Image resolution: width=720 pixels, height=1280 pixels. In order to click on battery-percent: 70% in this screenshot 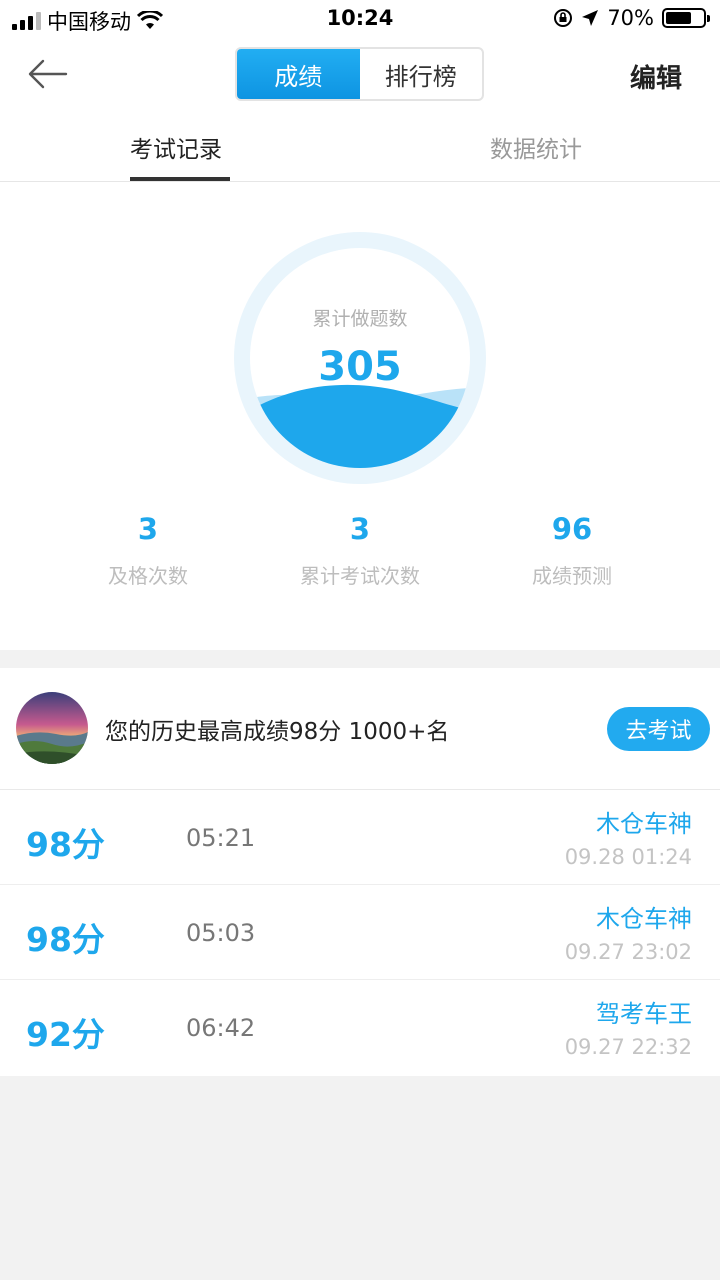, I will do `click(630, 18)`.